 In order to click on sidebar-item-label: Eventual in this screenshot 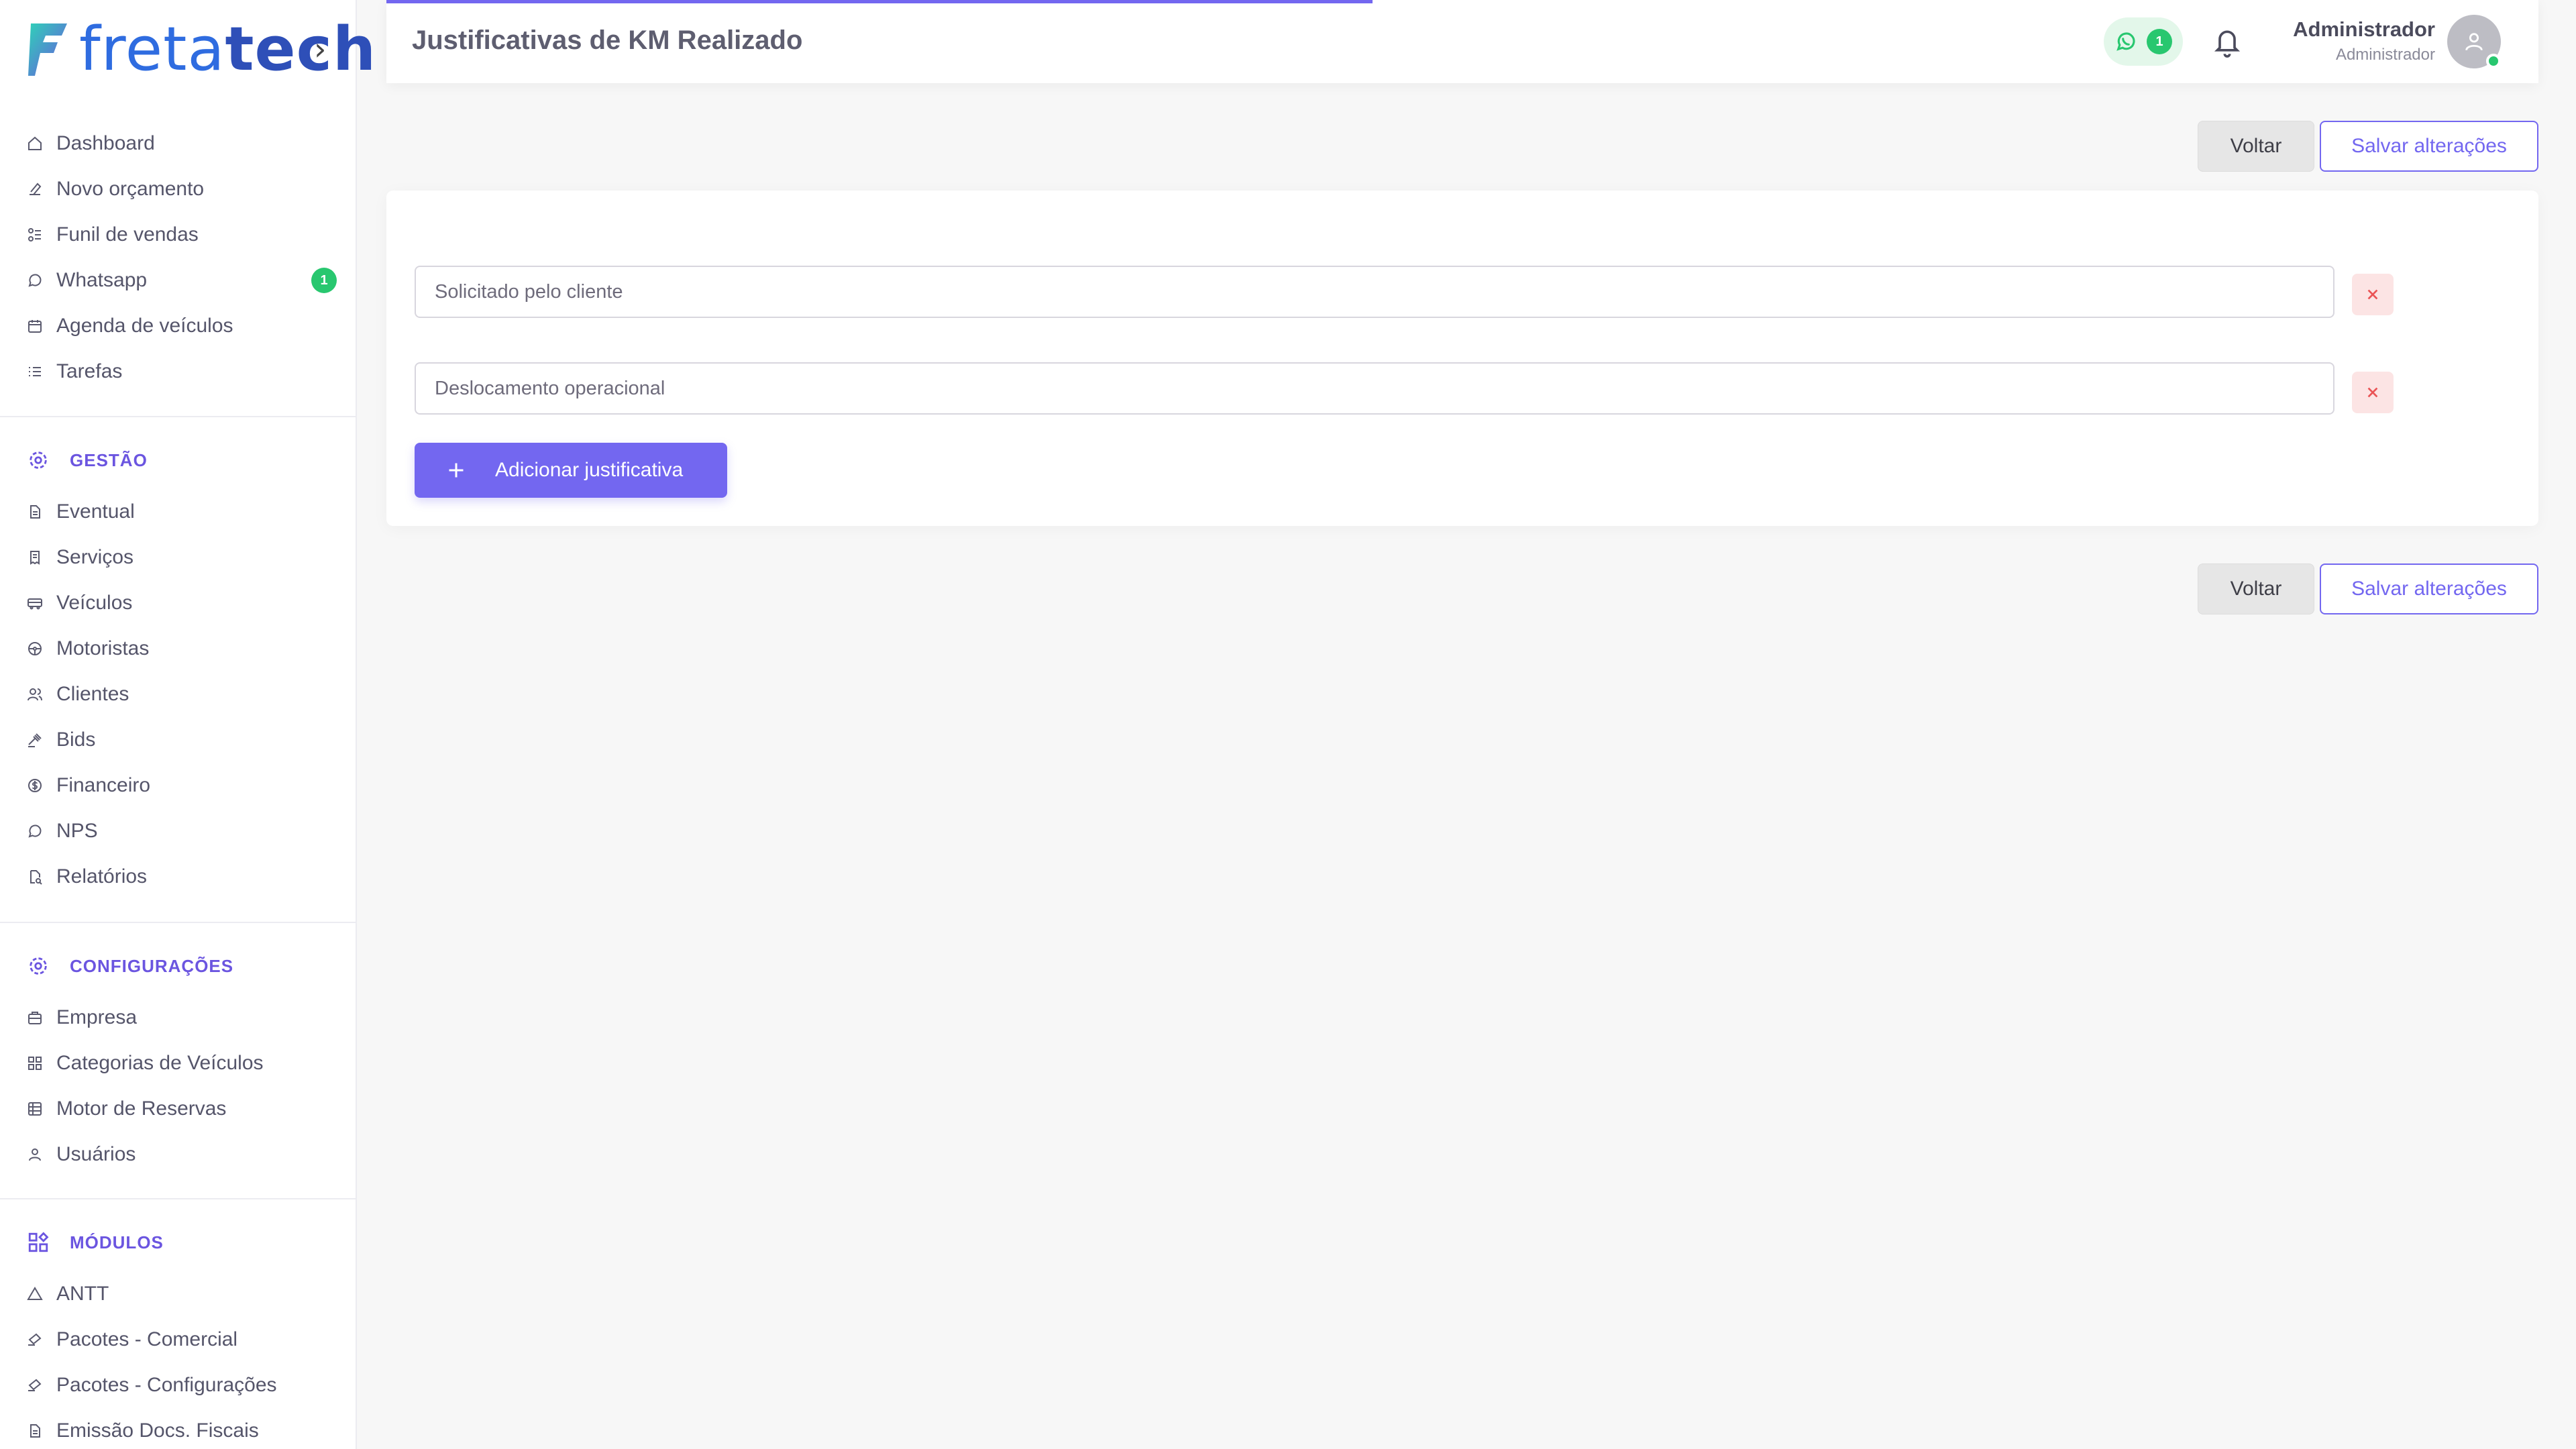, I will do `click(95, 511)`.